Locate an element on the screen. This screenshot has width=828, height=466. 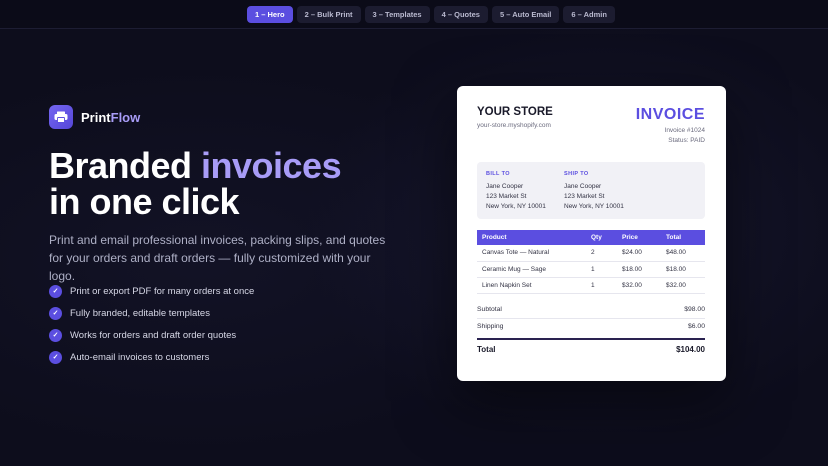
subtotal-label: Subtotal is located at coordinates (489, 309).